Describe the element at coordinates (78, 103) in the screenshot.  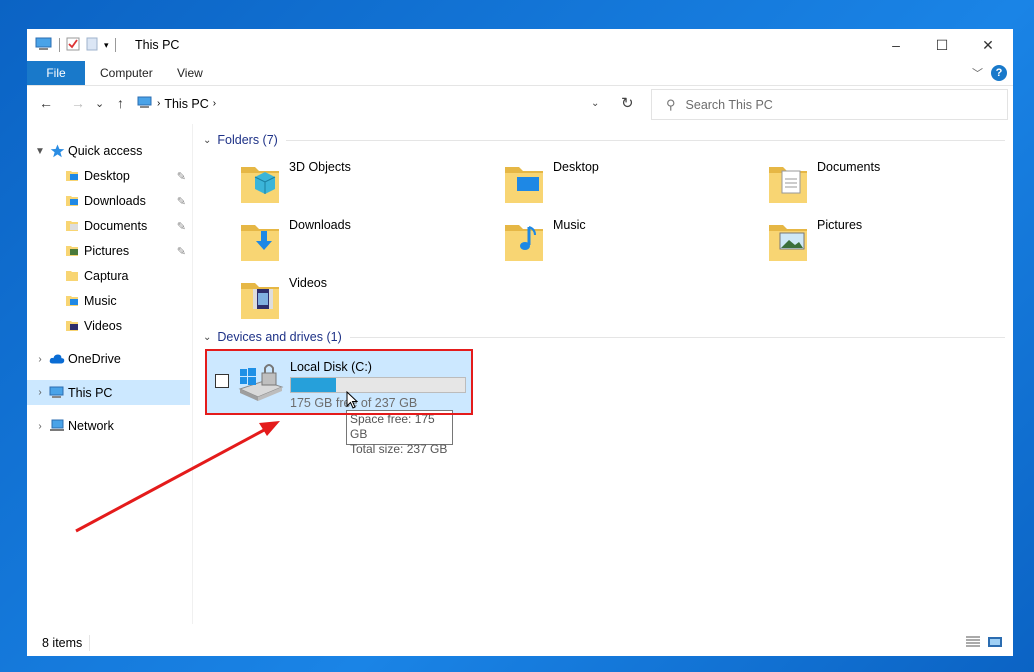
I see `forward-button: →` at that location.